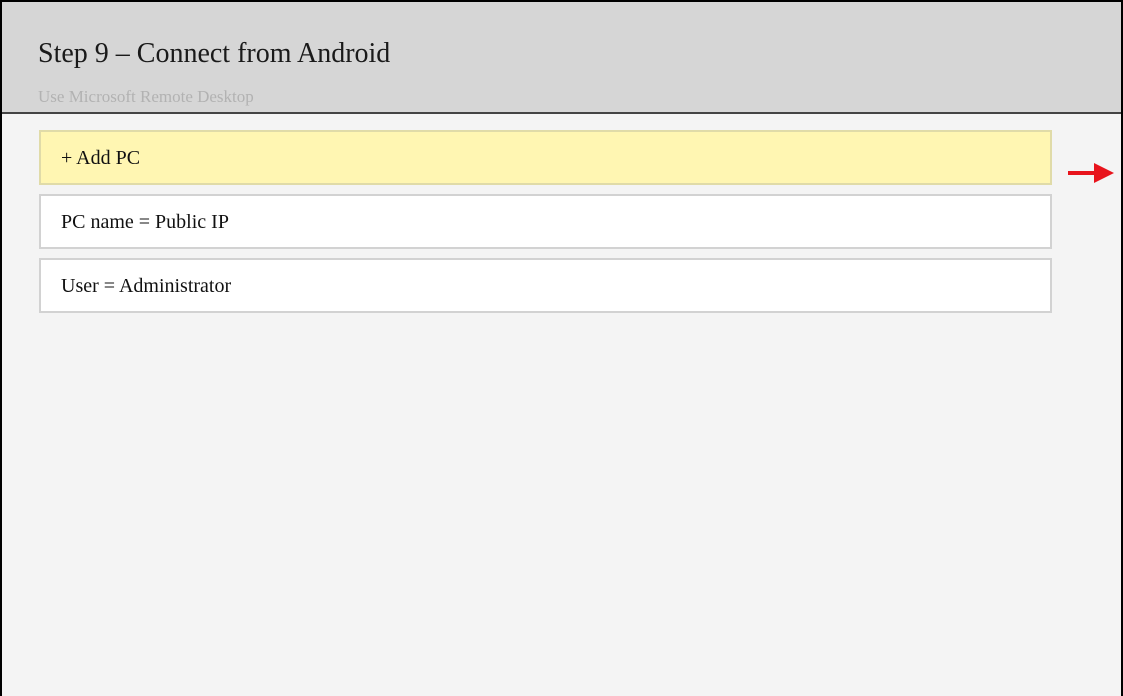 The height and width of the screenshot is (696, 1123). Describe the element at coordinates (146, 286) in the screenshot. I see `user-label: User = Administrator` at that location.